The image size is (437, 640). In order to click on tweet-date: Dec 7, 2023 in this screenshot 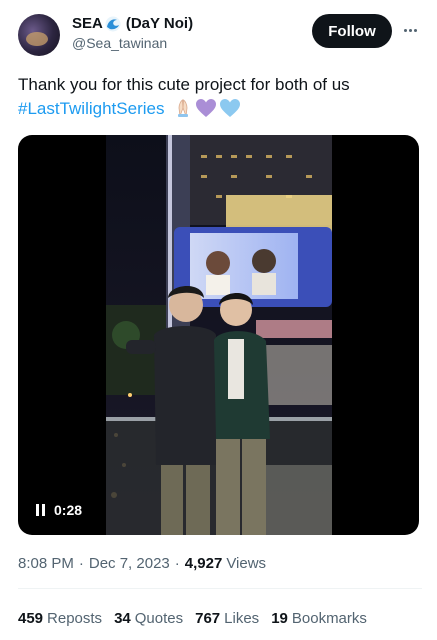, I will do `click(129, 563)`.